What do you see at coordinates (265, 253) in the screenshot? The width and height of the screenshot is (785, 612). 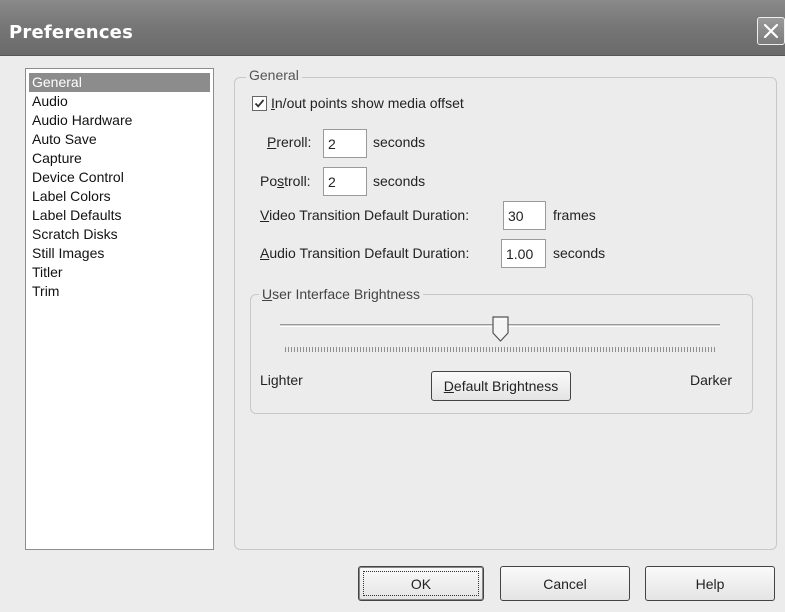 I see `audio-transition-mnemonic: A` at bounding box center [265, 253].